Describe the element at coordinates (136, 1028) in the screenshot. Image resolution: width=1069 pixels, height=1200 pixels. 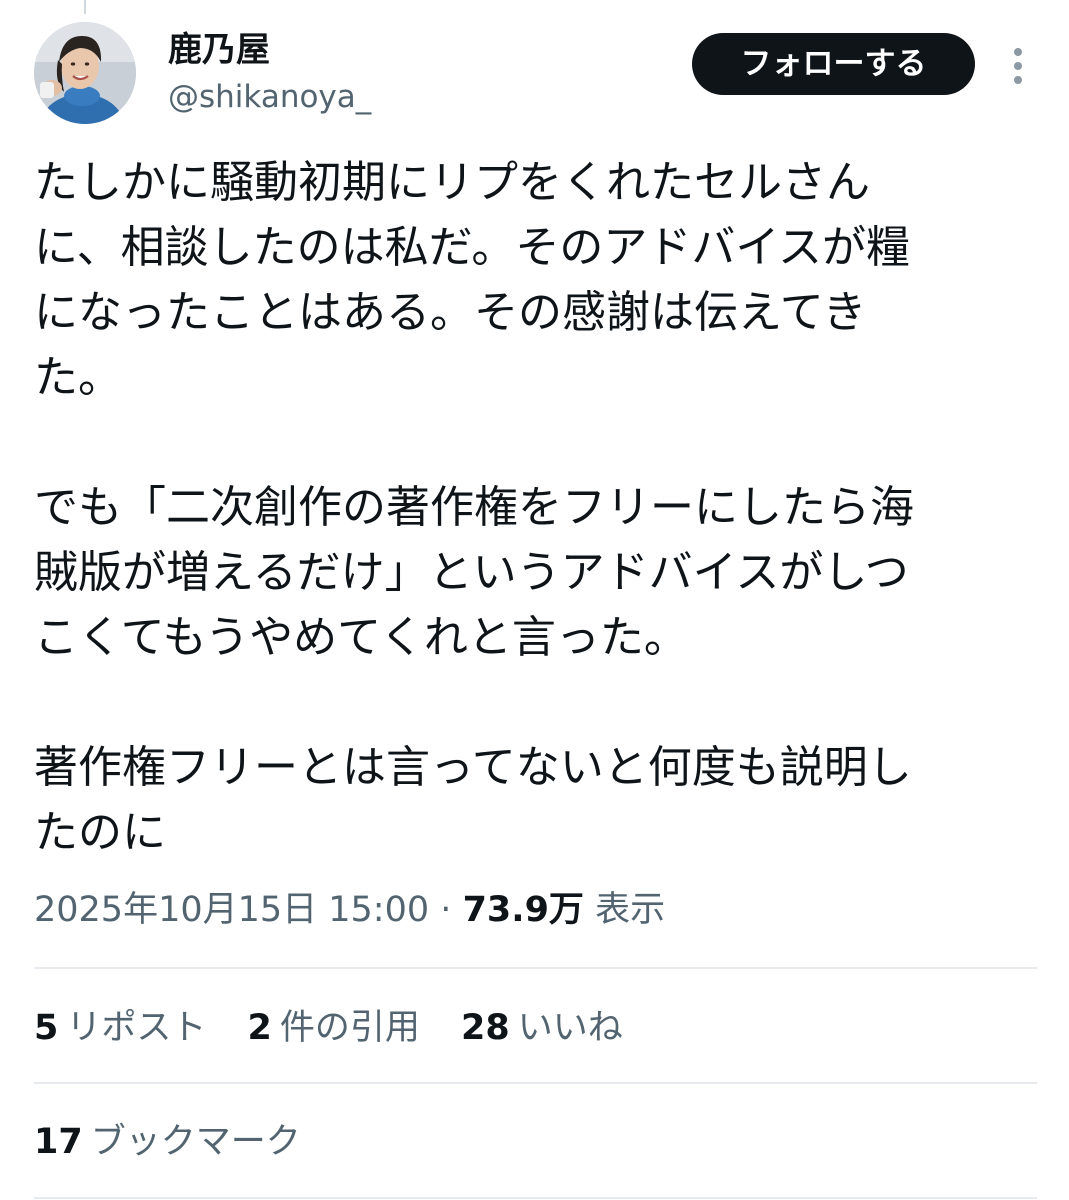
I see `repost-label: リポスト` at that location.